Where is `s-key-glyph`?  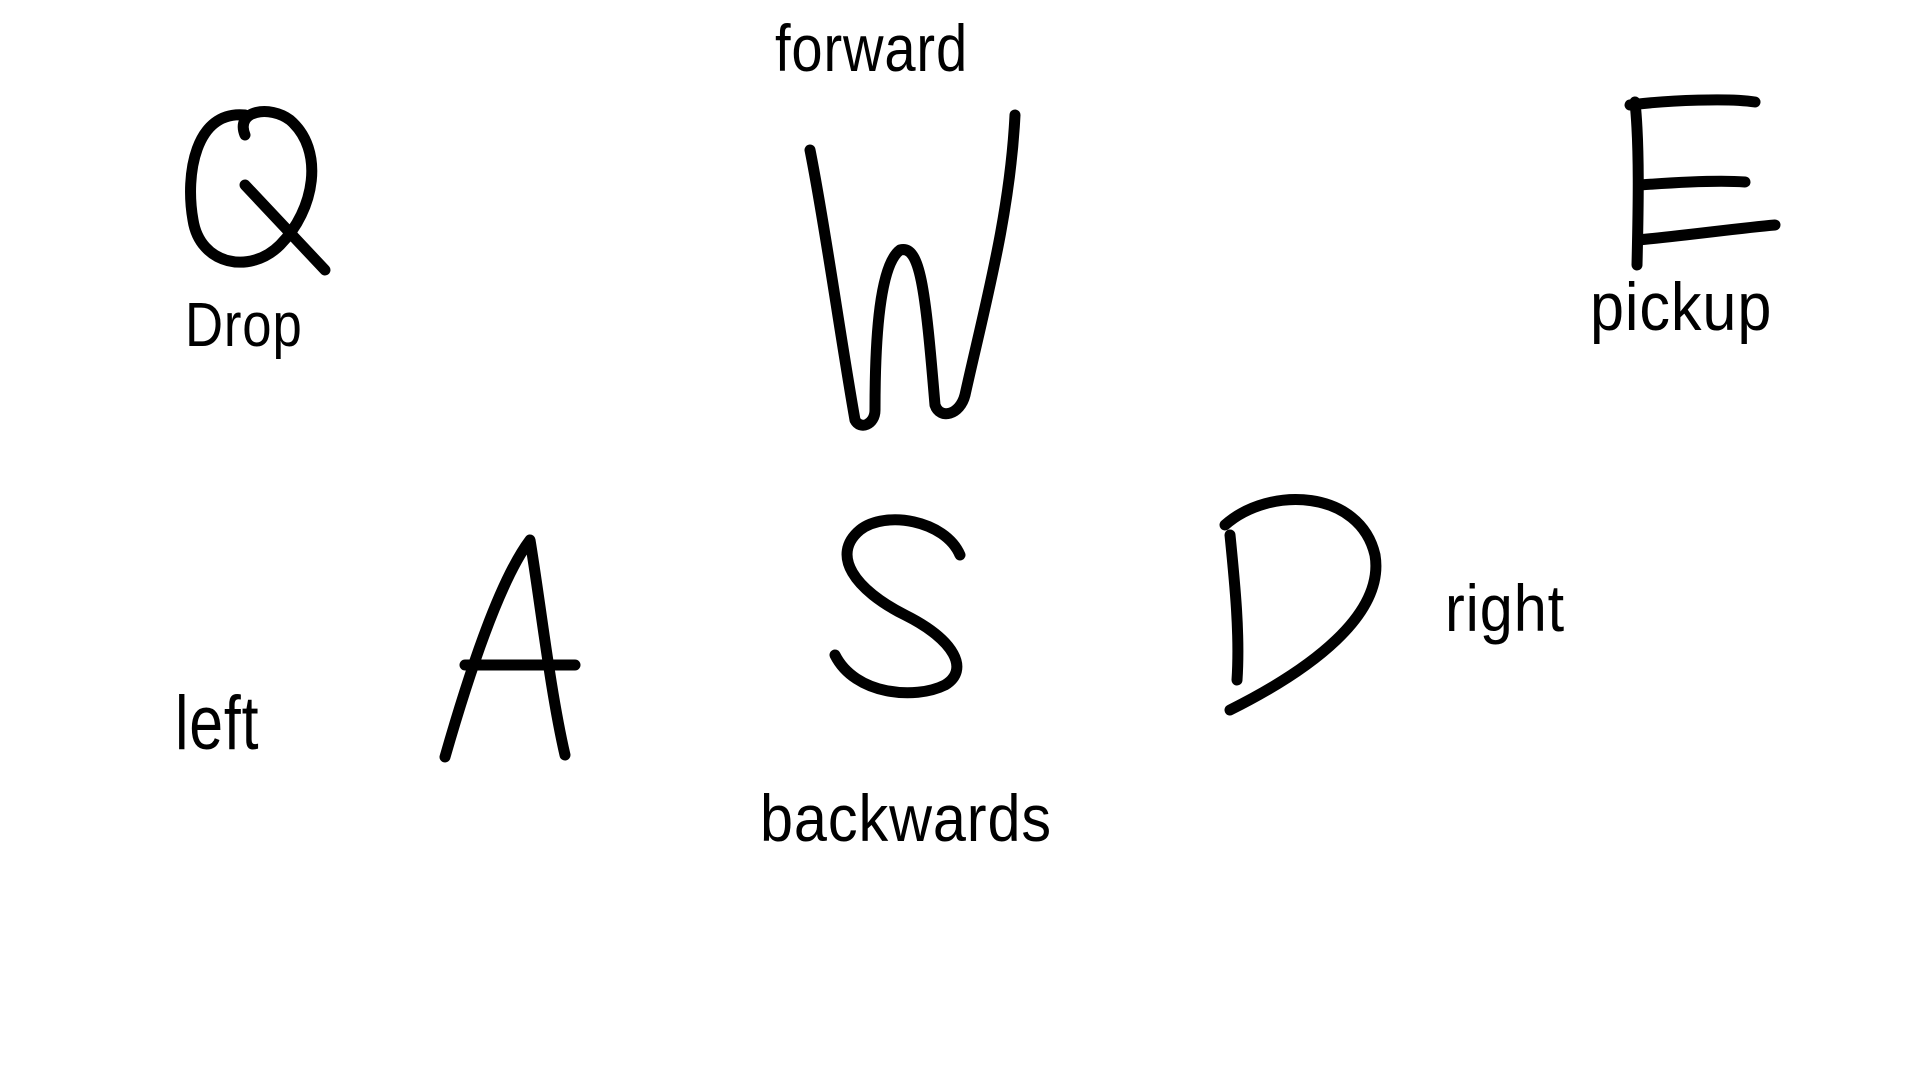 s-key-glyph is located at coordinates (897, 606).